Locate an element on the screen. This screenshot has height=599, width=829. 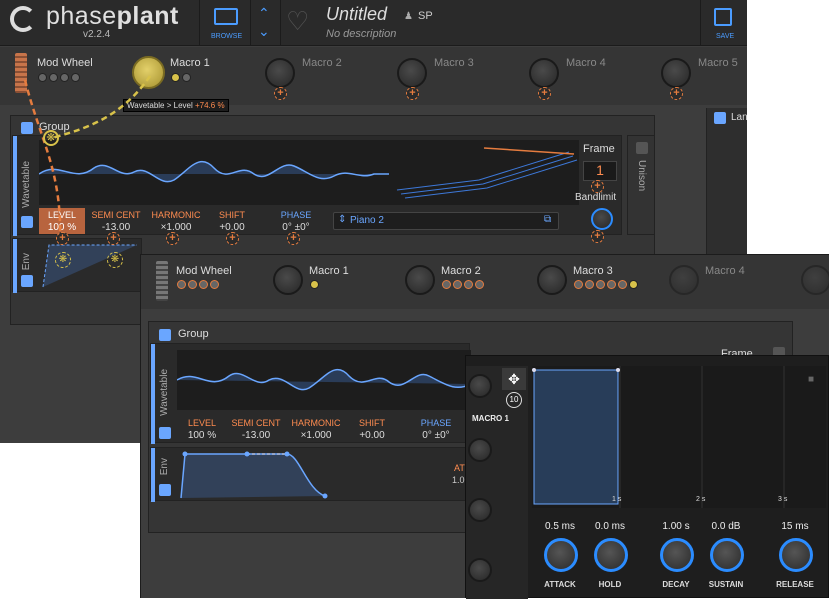
knob-label: HOLD is located at coordinates (610, 584).